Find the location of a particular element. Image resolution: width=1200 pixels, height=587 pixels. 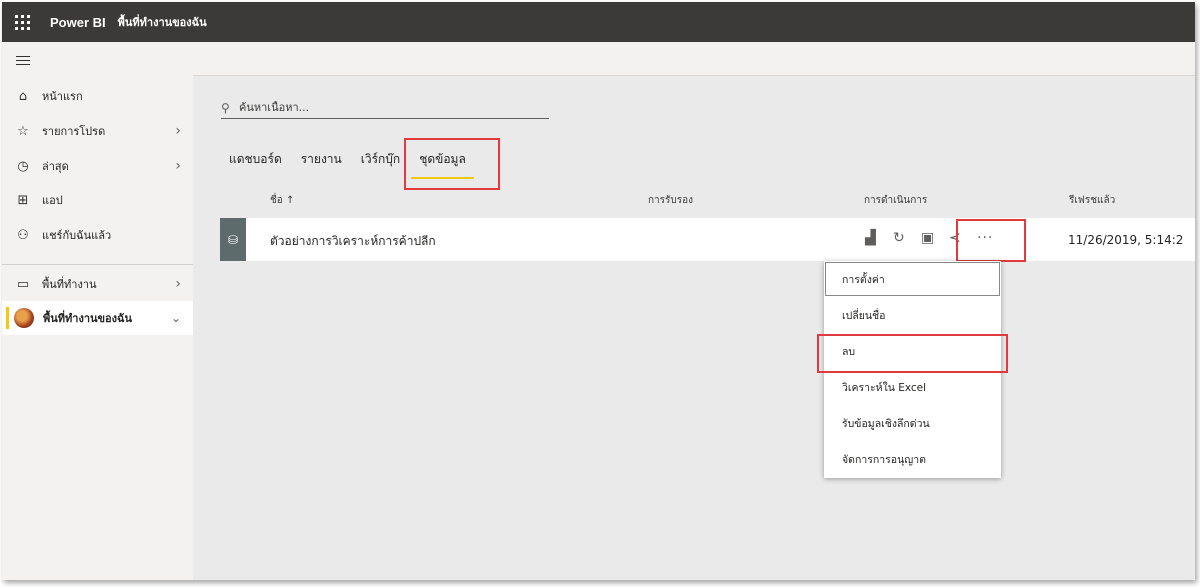

workspaces-icon: ▭ is located at coordinates (23, 284).